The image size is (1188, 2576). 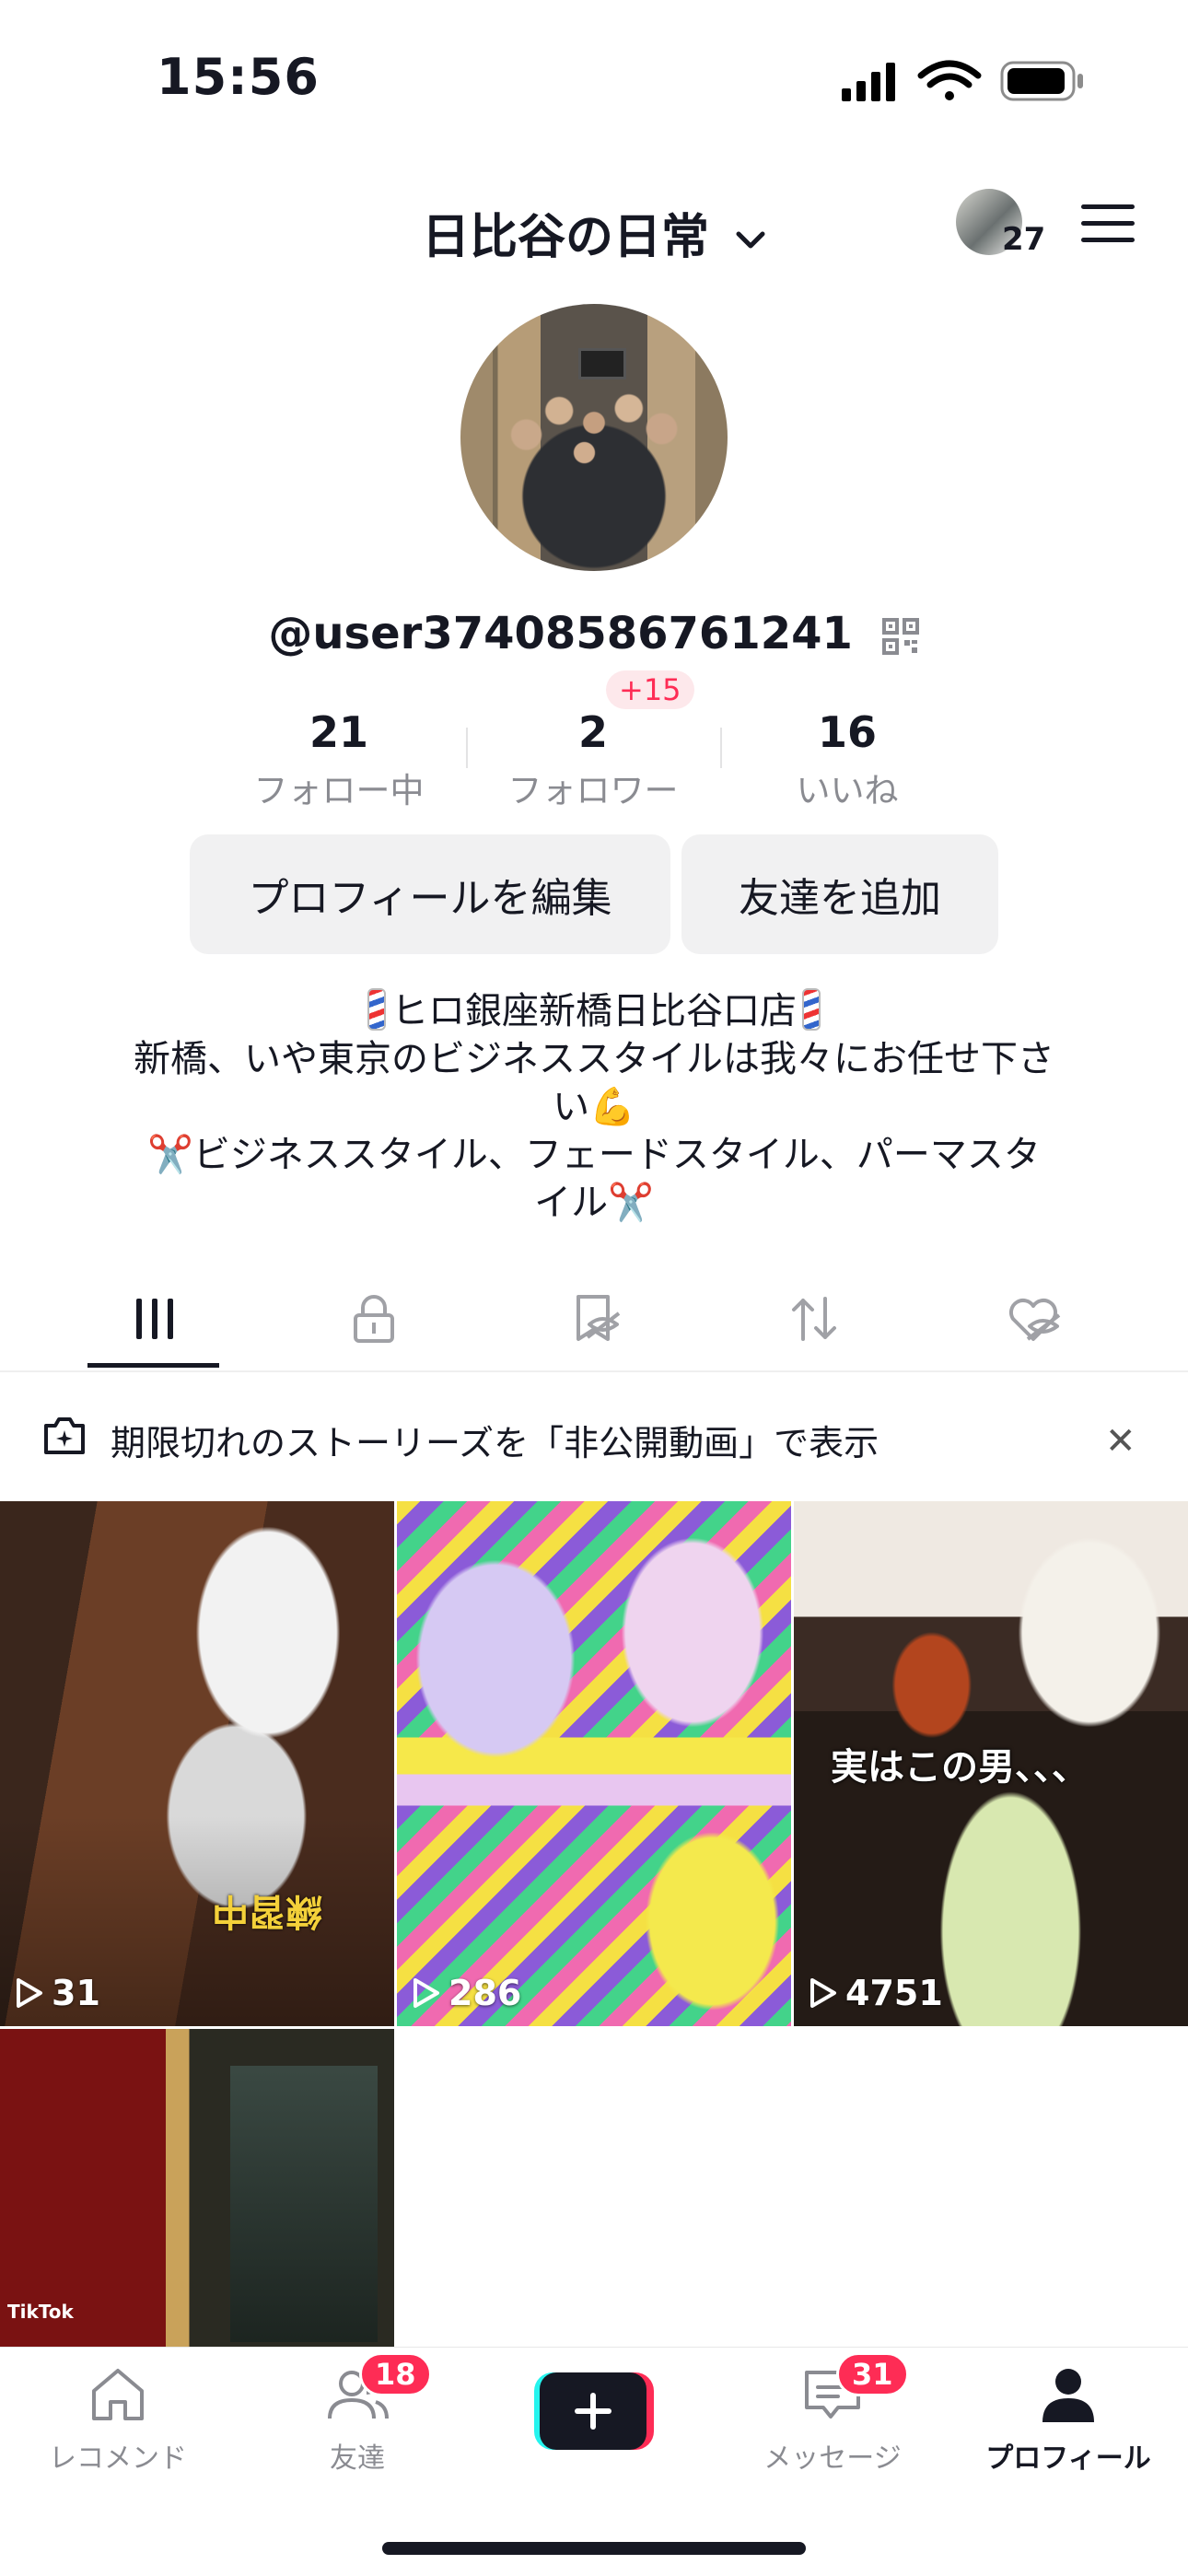 I want to click on view-count: 4751, so click(x=875, y=1993).